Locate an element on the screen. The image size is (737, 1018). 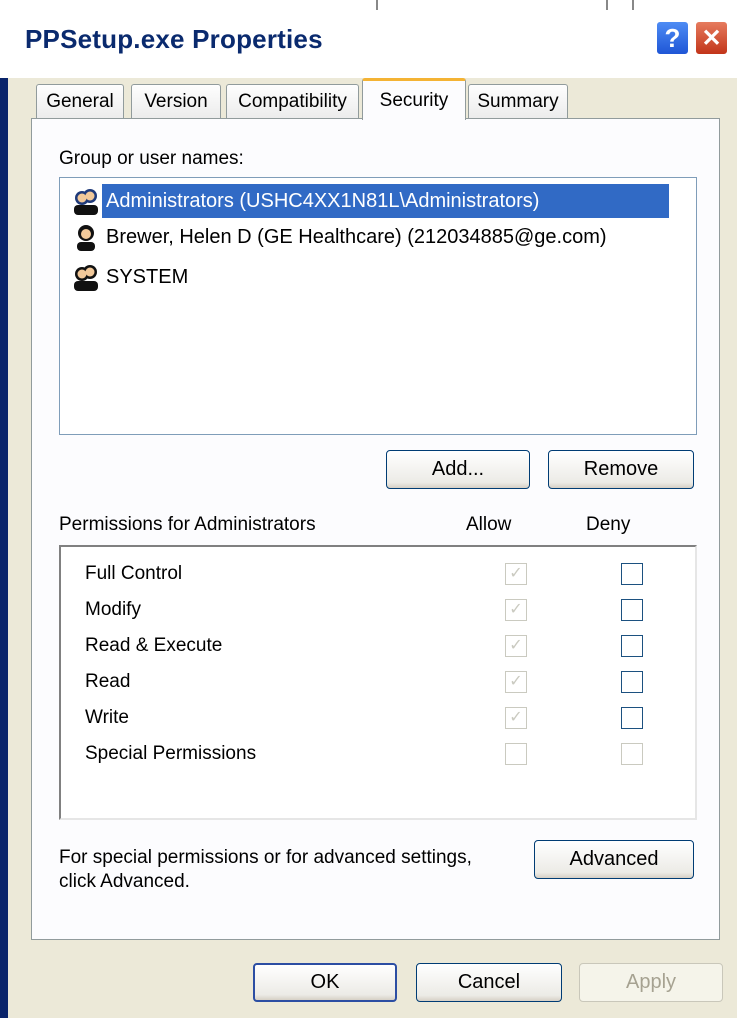
permission-row-special: Special Permissions ✓ is located at coordinates (385, 754).